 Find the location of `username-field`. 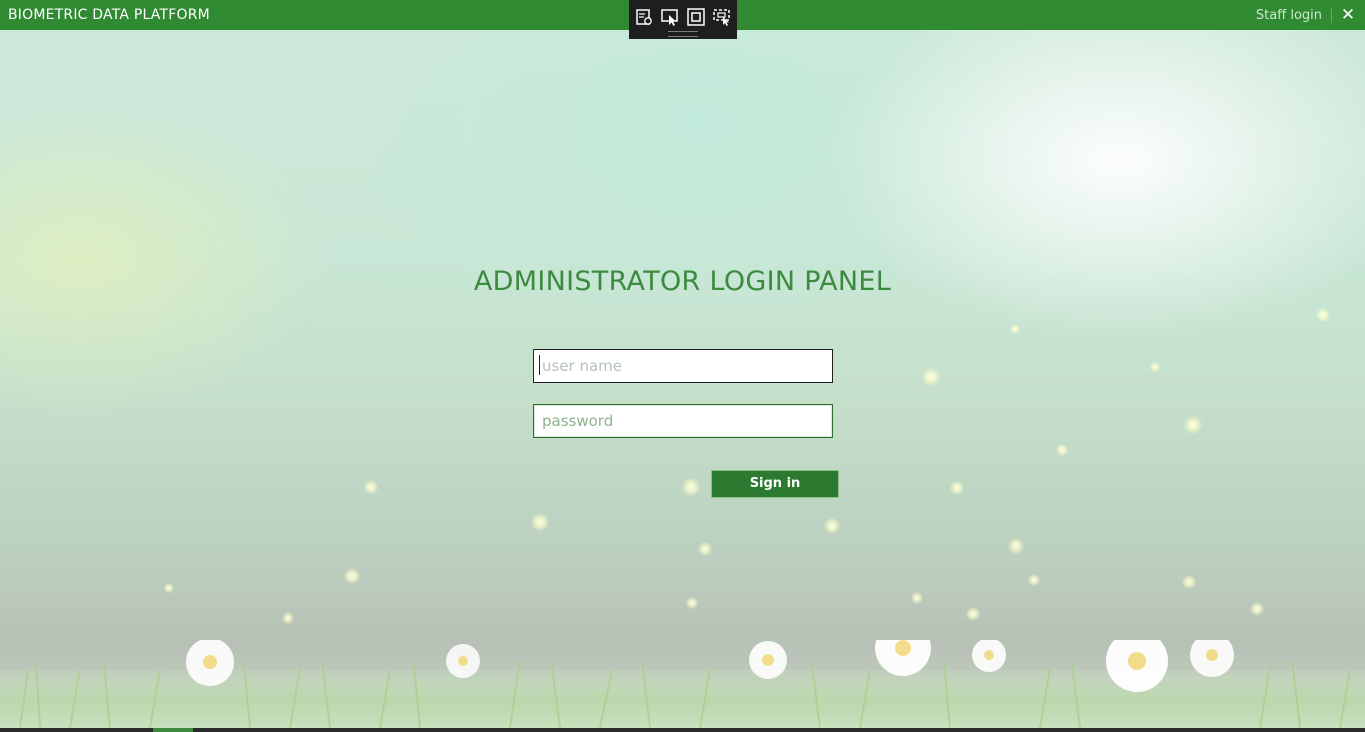

username-field is located at coordinates (683, 366).